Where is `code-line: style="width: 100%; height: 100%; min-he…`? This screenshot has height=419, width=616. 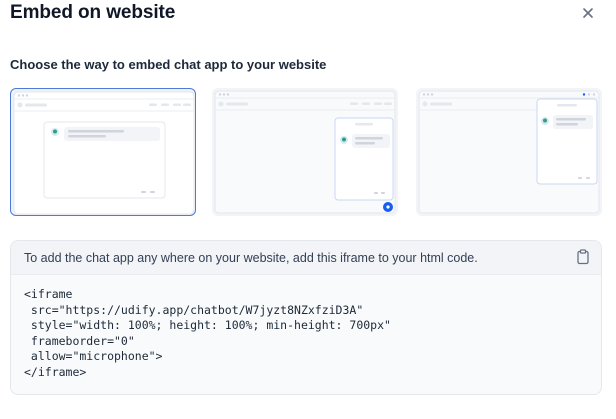 code-line: style="width: 100%; height: 100%; min-he… is located at coordinates (207, 325).